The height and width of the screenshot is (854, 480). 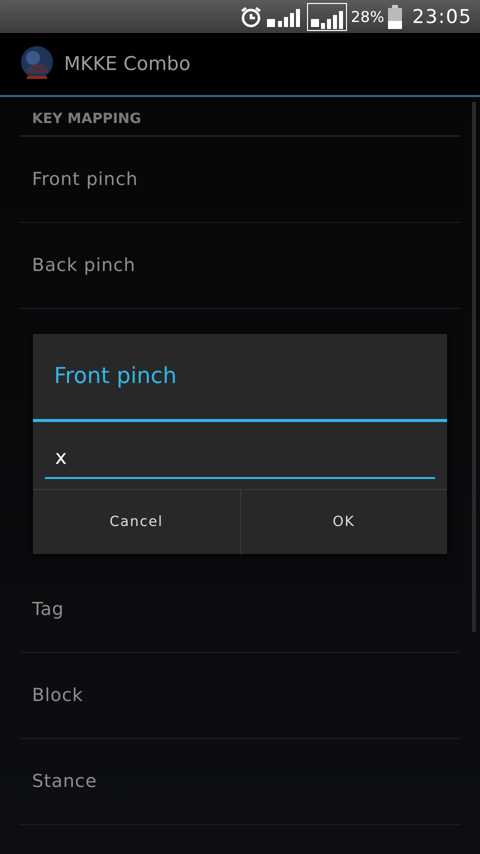 What do you see at coordinates (395, 16) in the screenshot?
I see `battery-icon` at bounding box center [395, 16].